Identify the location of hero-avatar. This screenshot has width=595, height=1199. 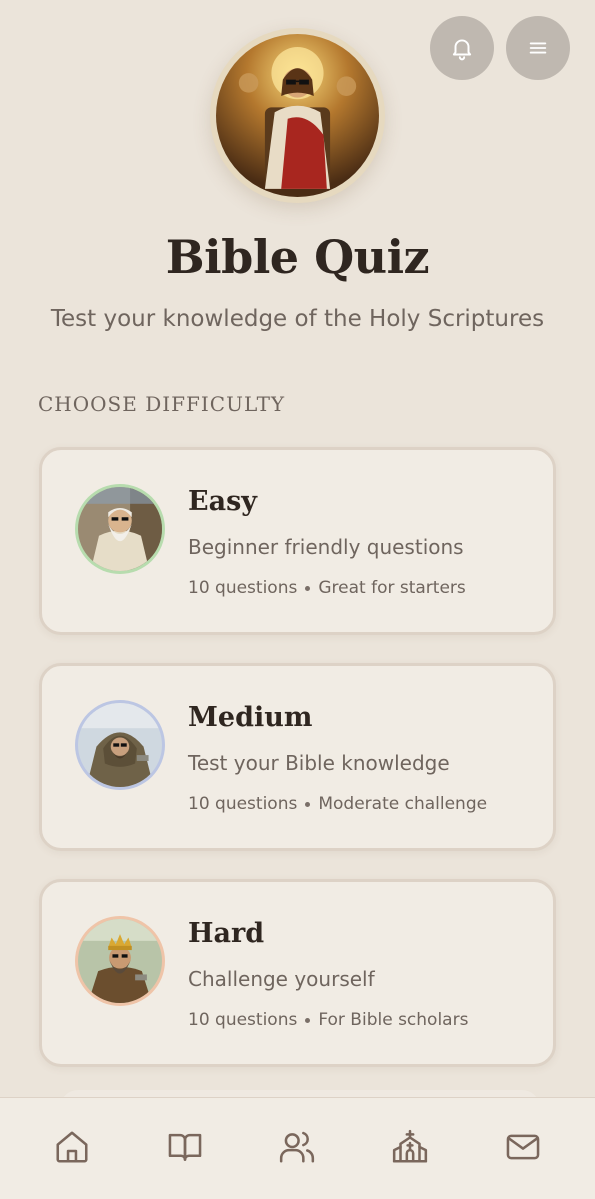
(297, 115).